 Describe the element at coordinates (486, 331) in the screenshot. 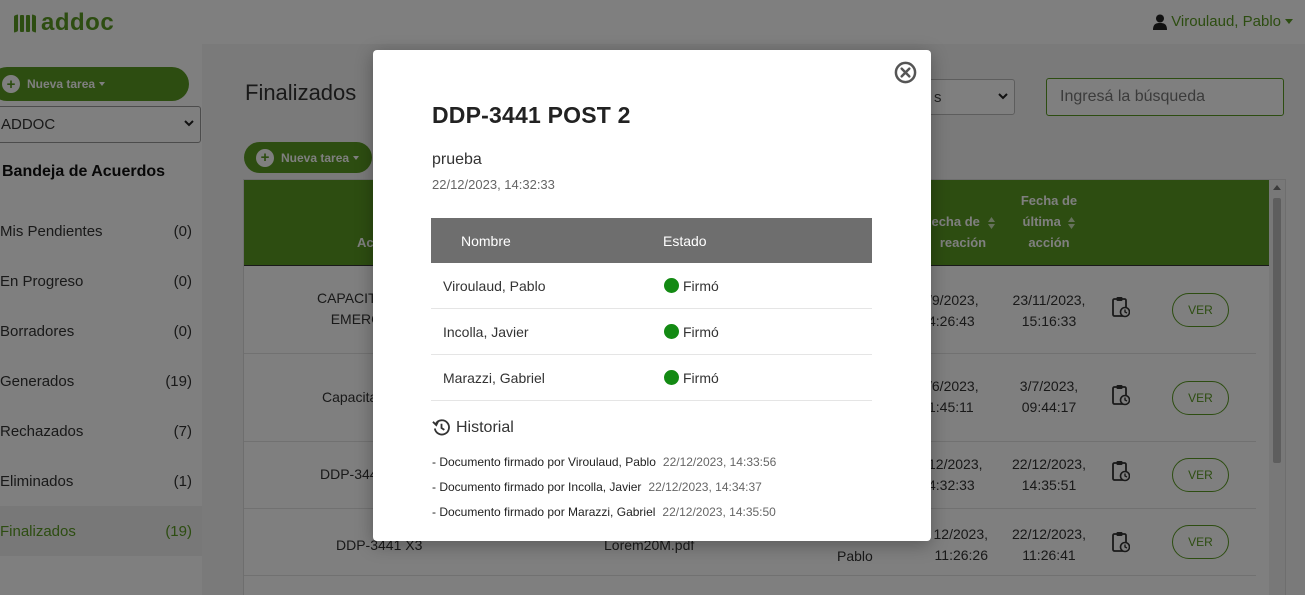

I see `signer-name: Incolla, Javier` at that location.